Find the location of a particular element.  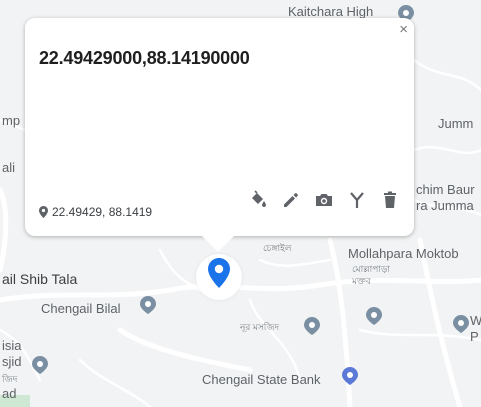

delete-icon is located at coordinates (390, 199).